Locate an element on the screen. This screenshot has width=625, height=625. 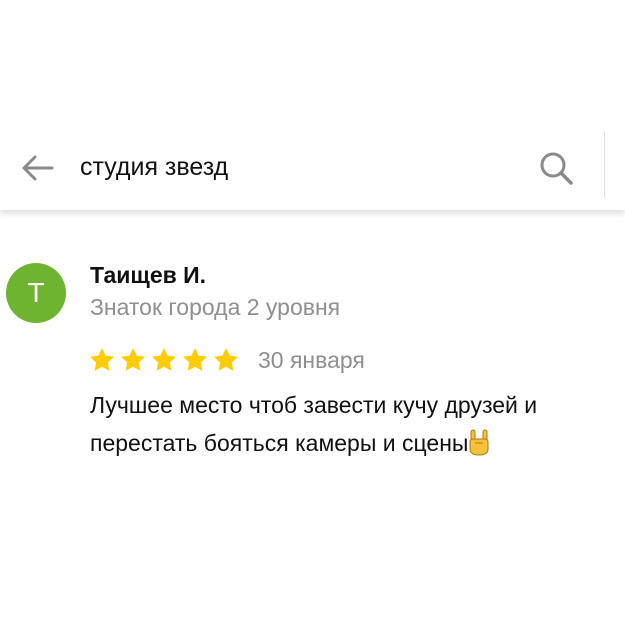
avatar: Т is located at coordinates (36, 293).